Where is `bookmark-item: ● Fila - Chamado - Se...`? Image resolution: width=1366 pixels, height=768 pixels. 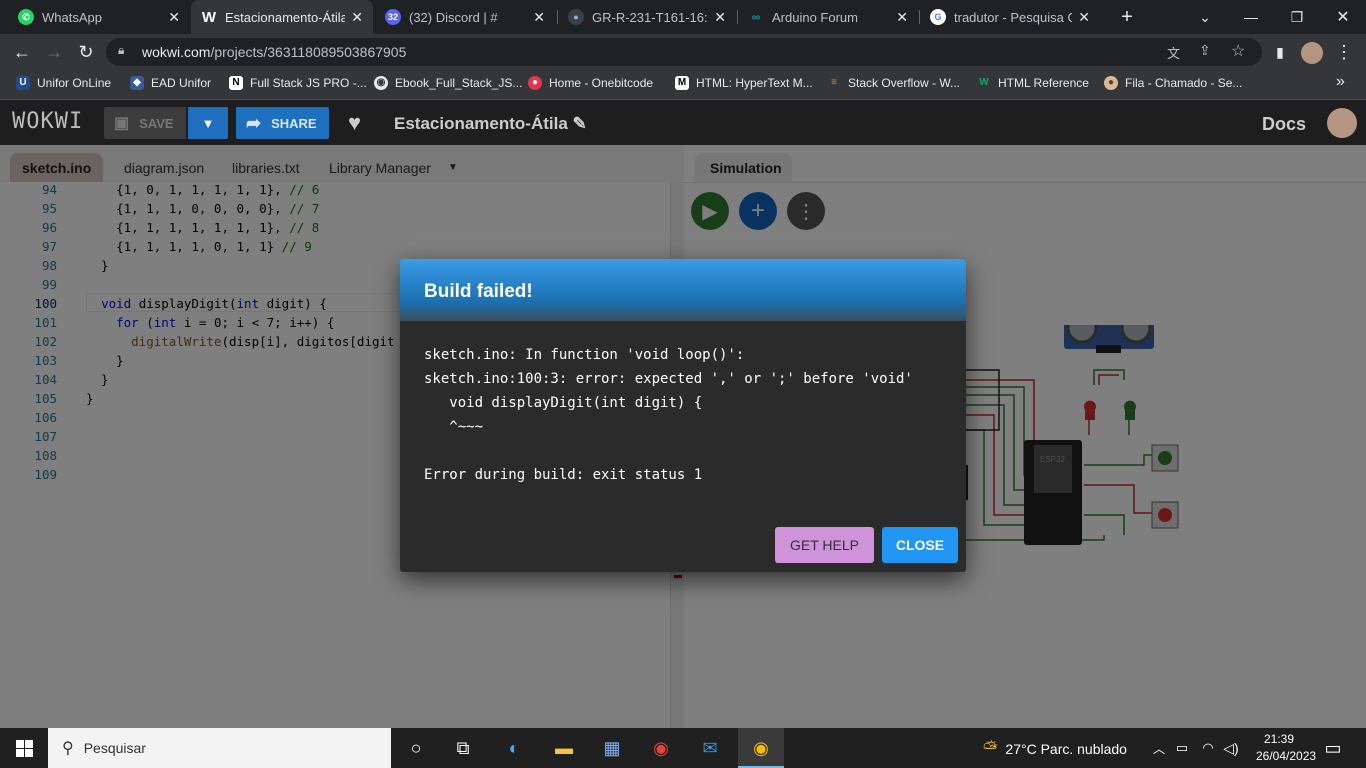 bookmark-item: ● Fila - Chamado - Se... is located at coordinates (1173, 83).